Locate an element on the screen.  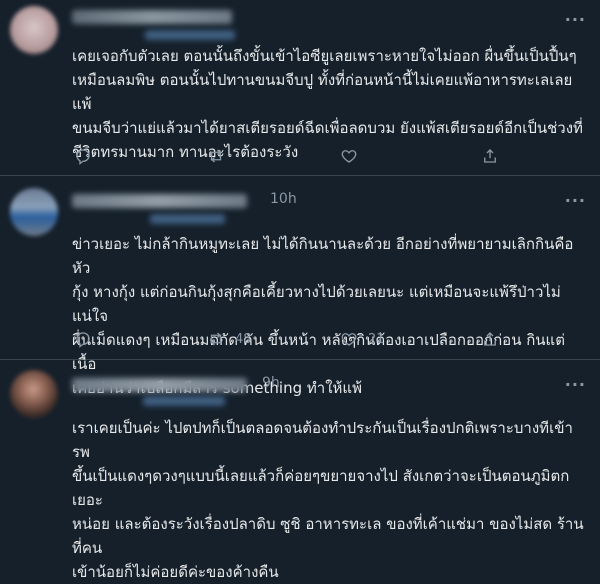
like-button is located at coordinates (354, 156).